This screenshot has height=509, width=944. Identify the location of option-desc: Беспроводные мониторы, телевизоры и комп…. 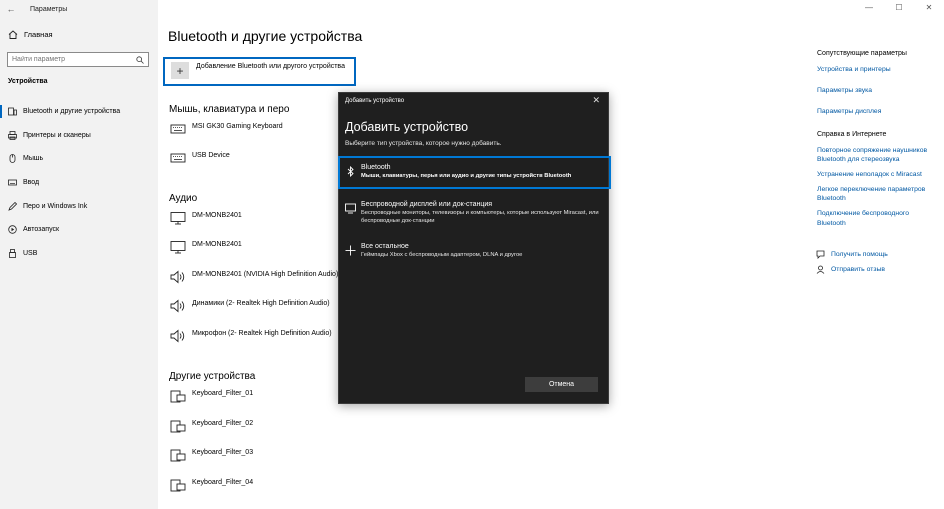
(480, 217).